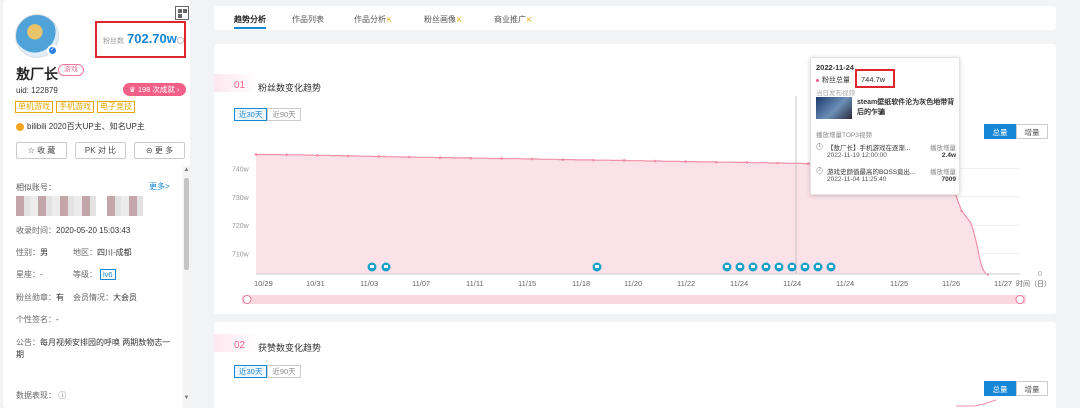 The height and width of the screenshot is (408, 1080). What do you see at coordinates (34, 107) in the screenshot?
I see `tag-item: 单机游戏` at bounding box center [34, 107].